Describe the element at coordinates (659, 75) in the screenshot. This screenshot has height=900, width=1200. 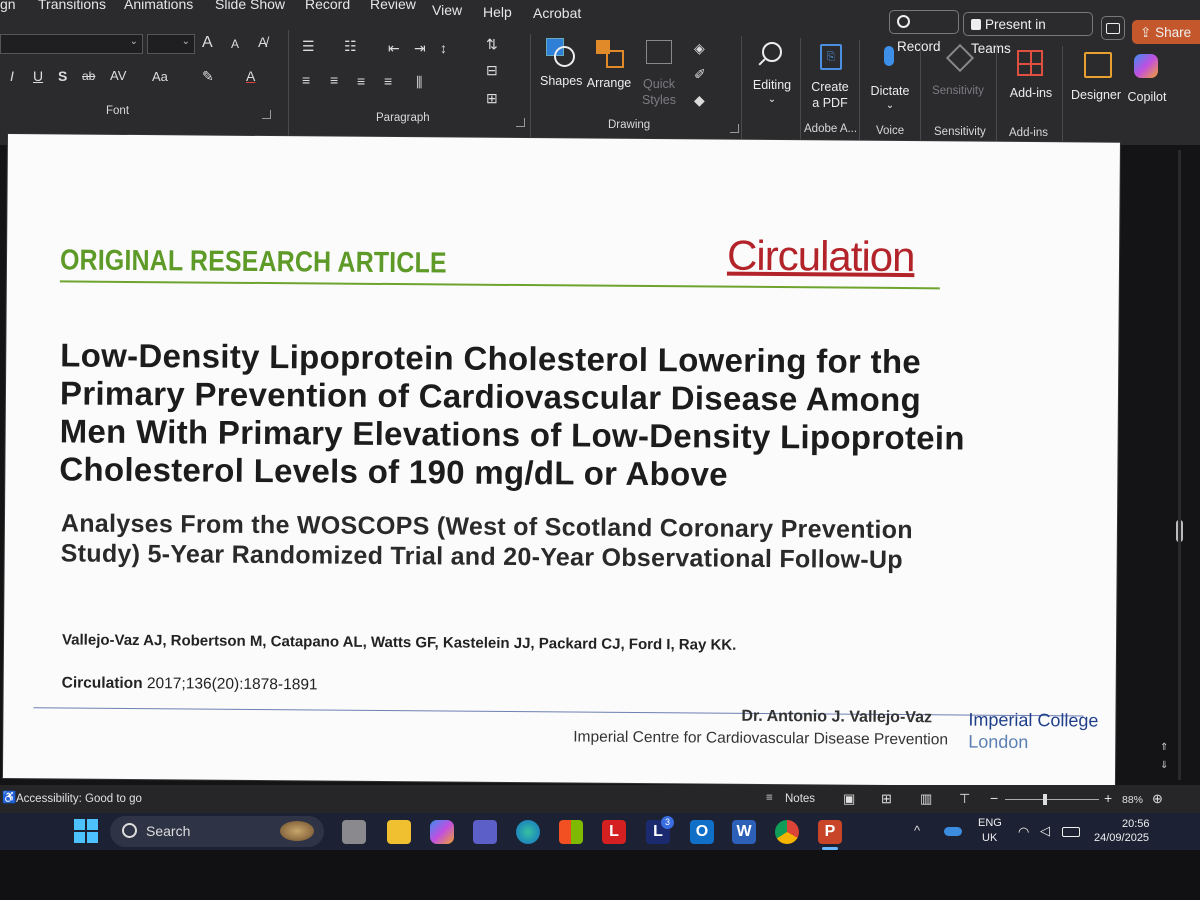
I see `quick-styles-button: Quick Styles` at that location.